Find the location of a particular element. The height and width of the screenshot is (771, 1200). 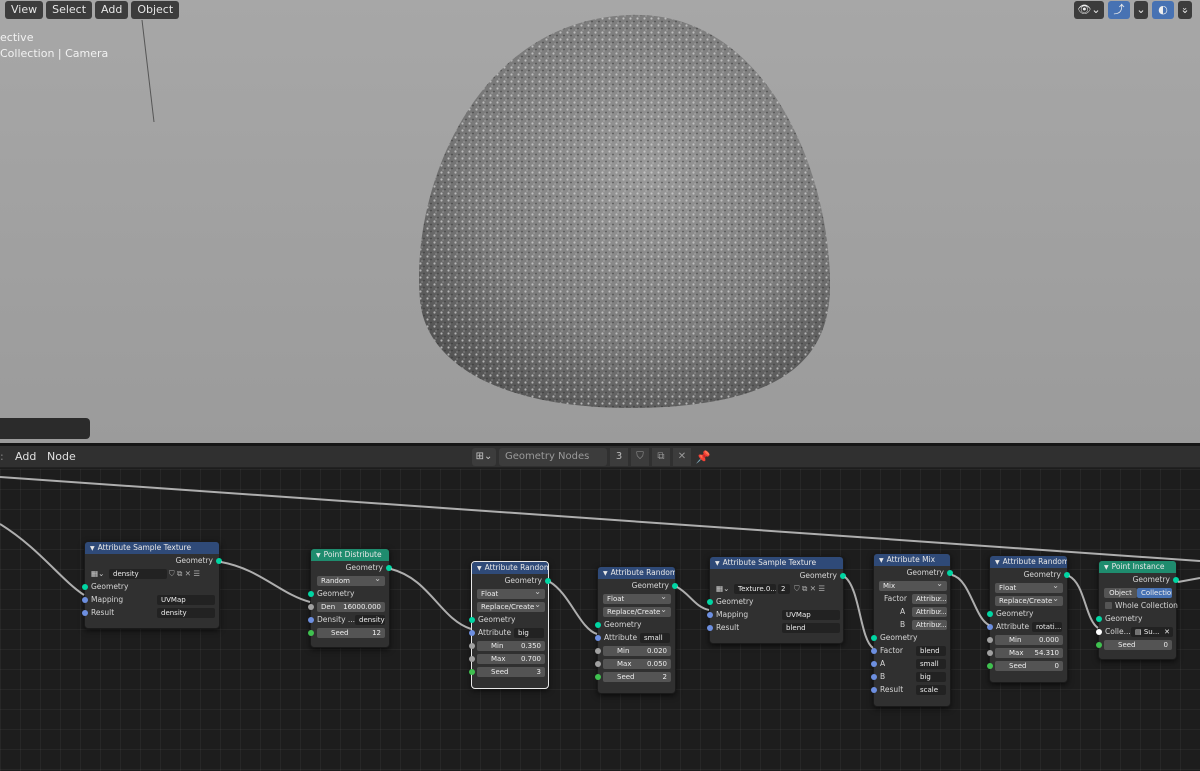

density-attribute-field: density is located at coordinates (370, 619).